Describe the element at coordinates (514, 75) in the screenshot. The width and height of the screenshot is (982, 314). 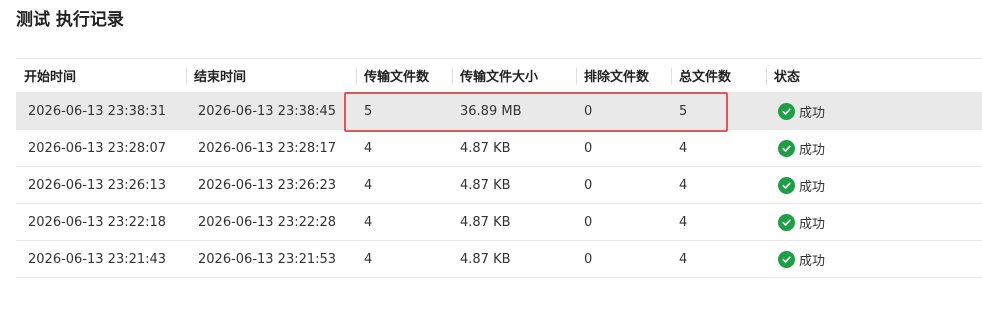
I see `header-transferred-size: 传输文件大小` at that location.